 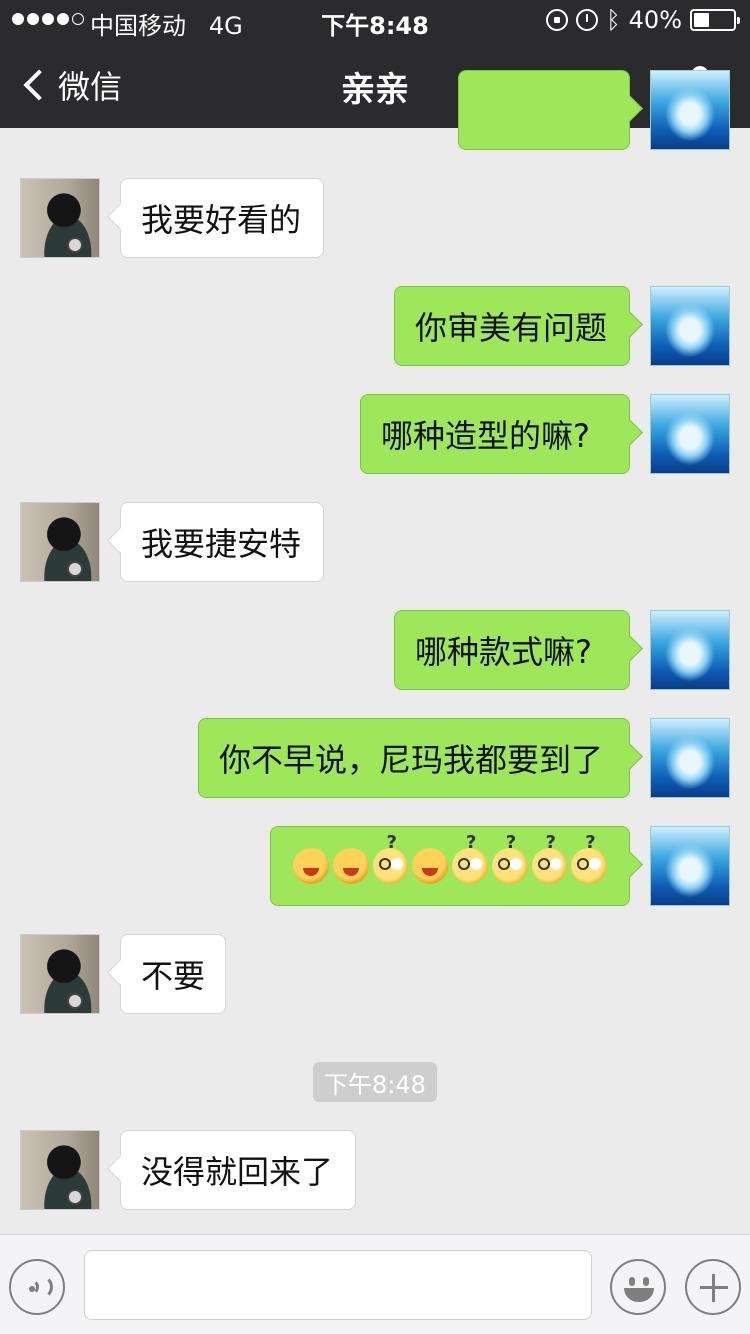 I want to click on message-bubble: 不要, so click(x=173, y=974).